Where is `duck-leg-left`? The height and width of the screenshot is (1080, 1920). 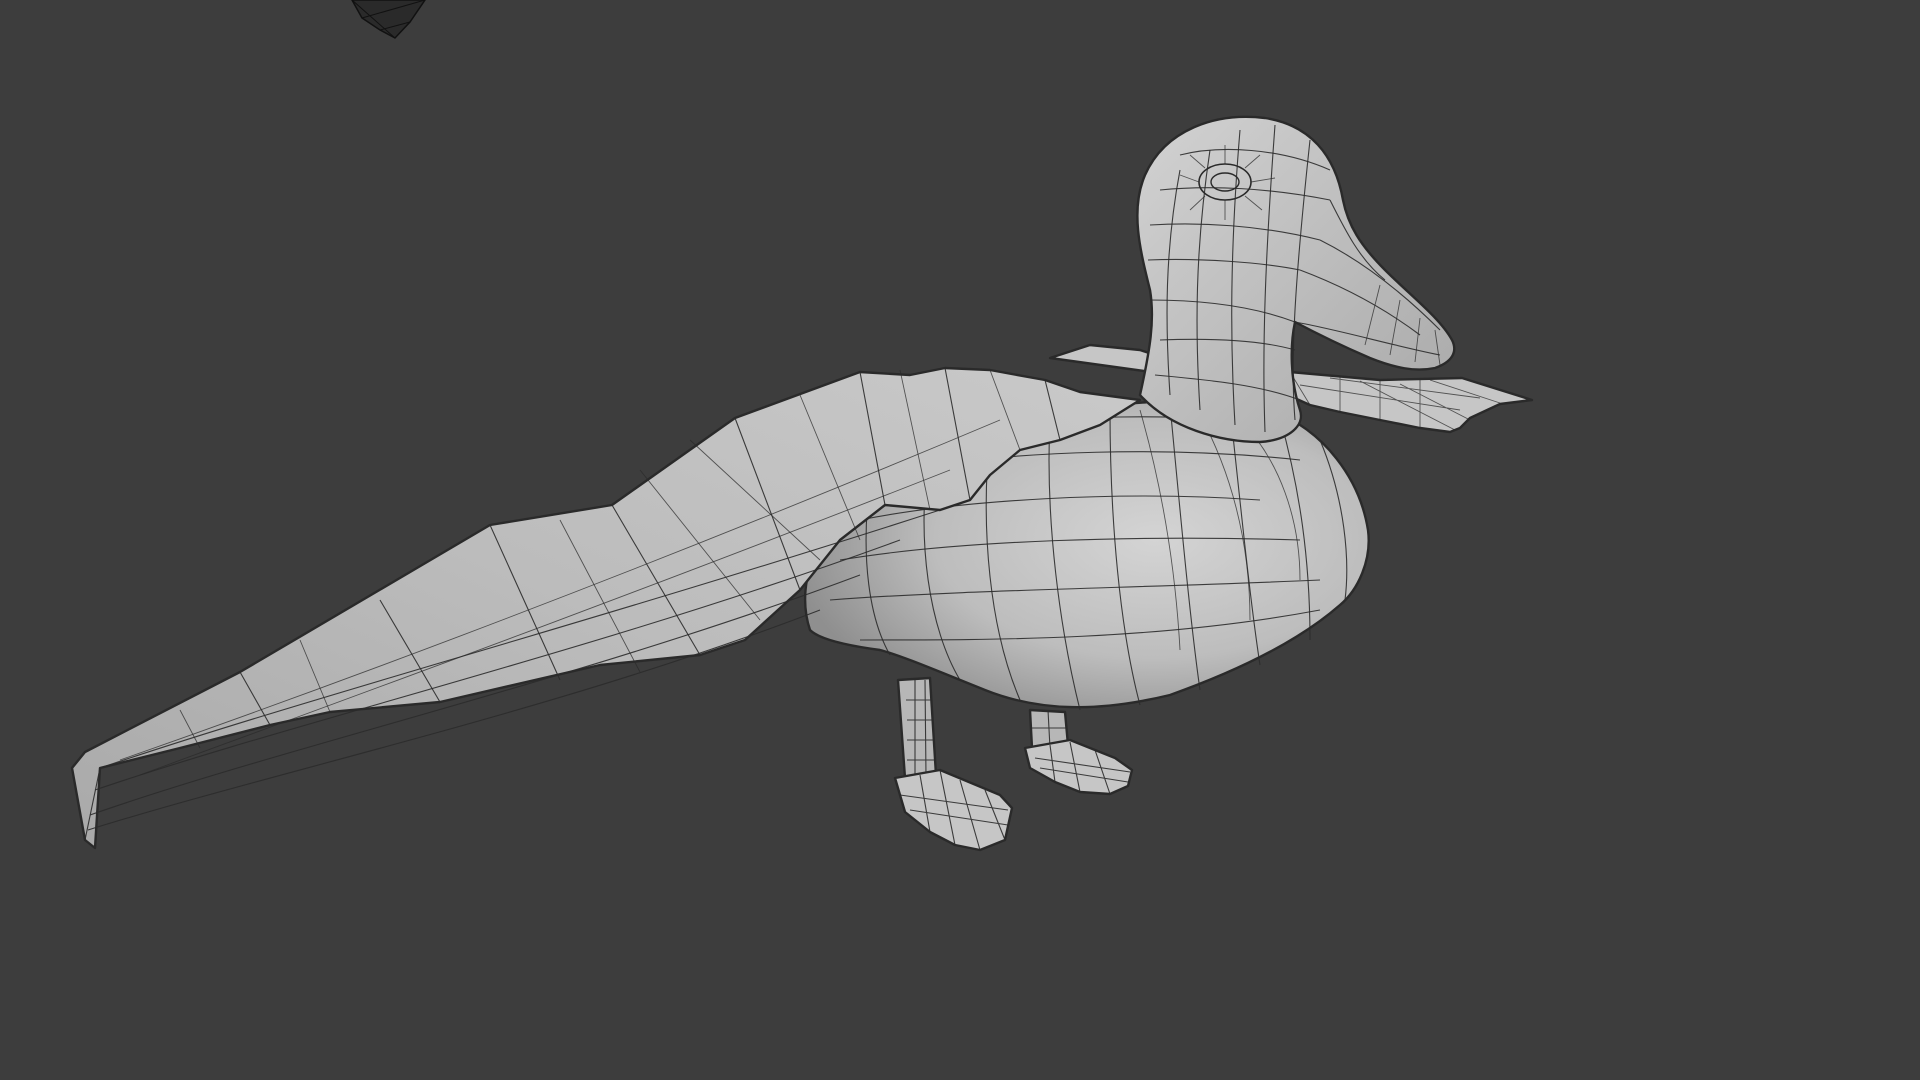
duck-leg-left is located at coordinates (953, 764).